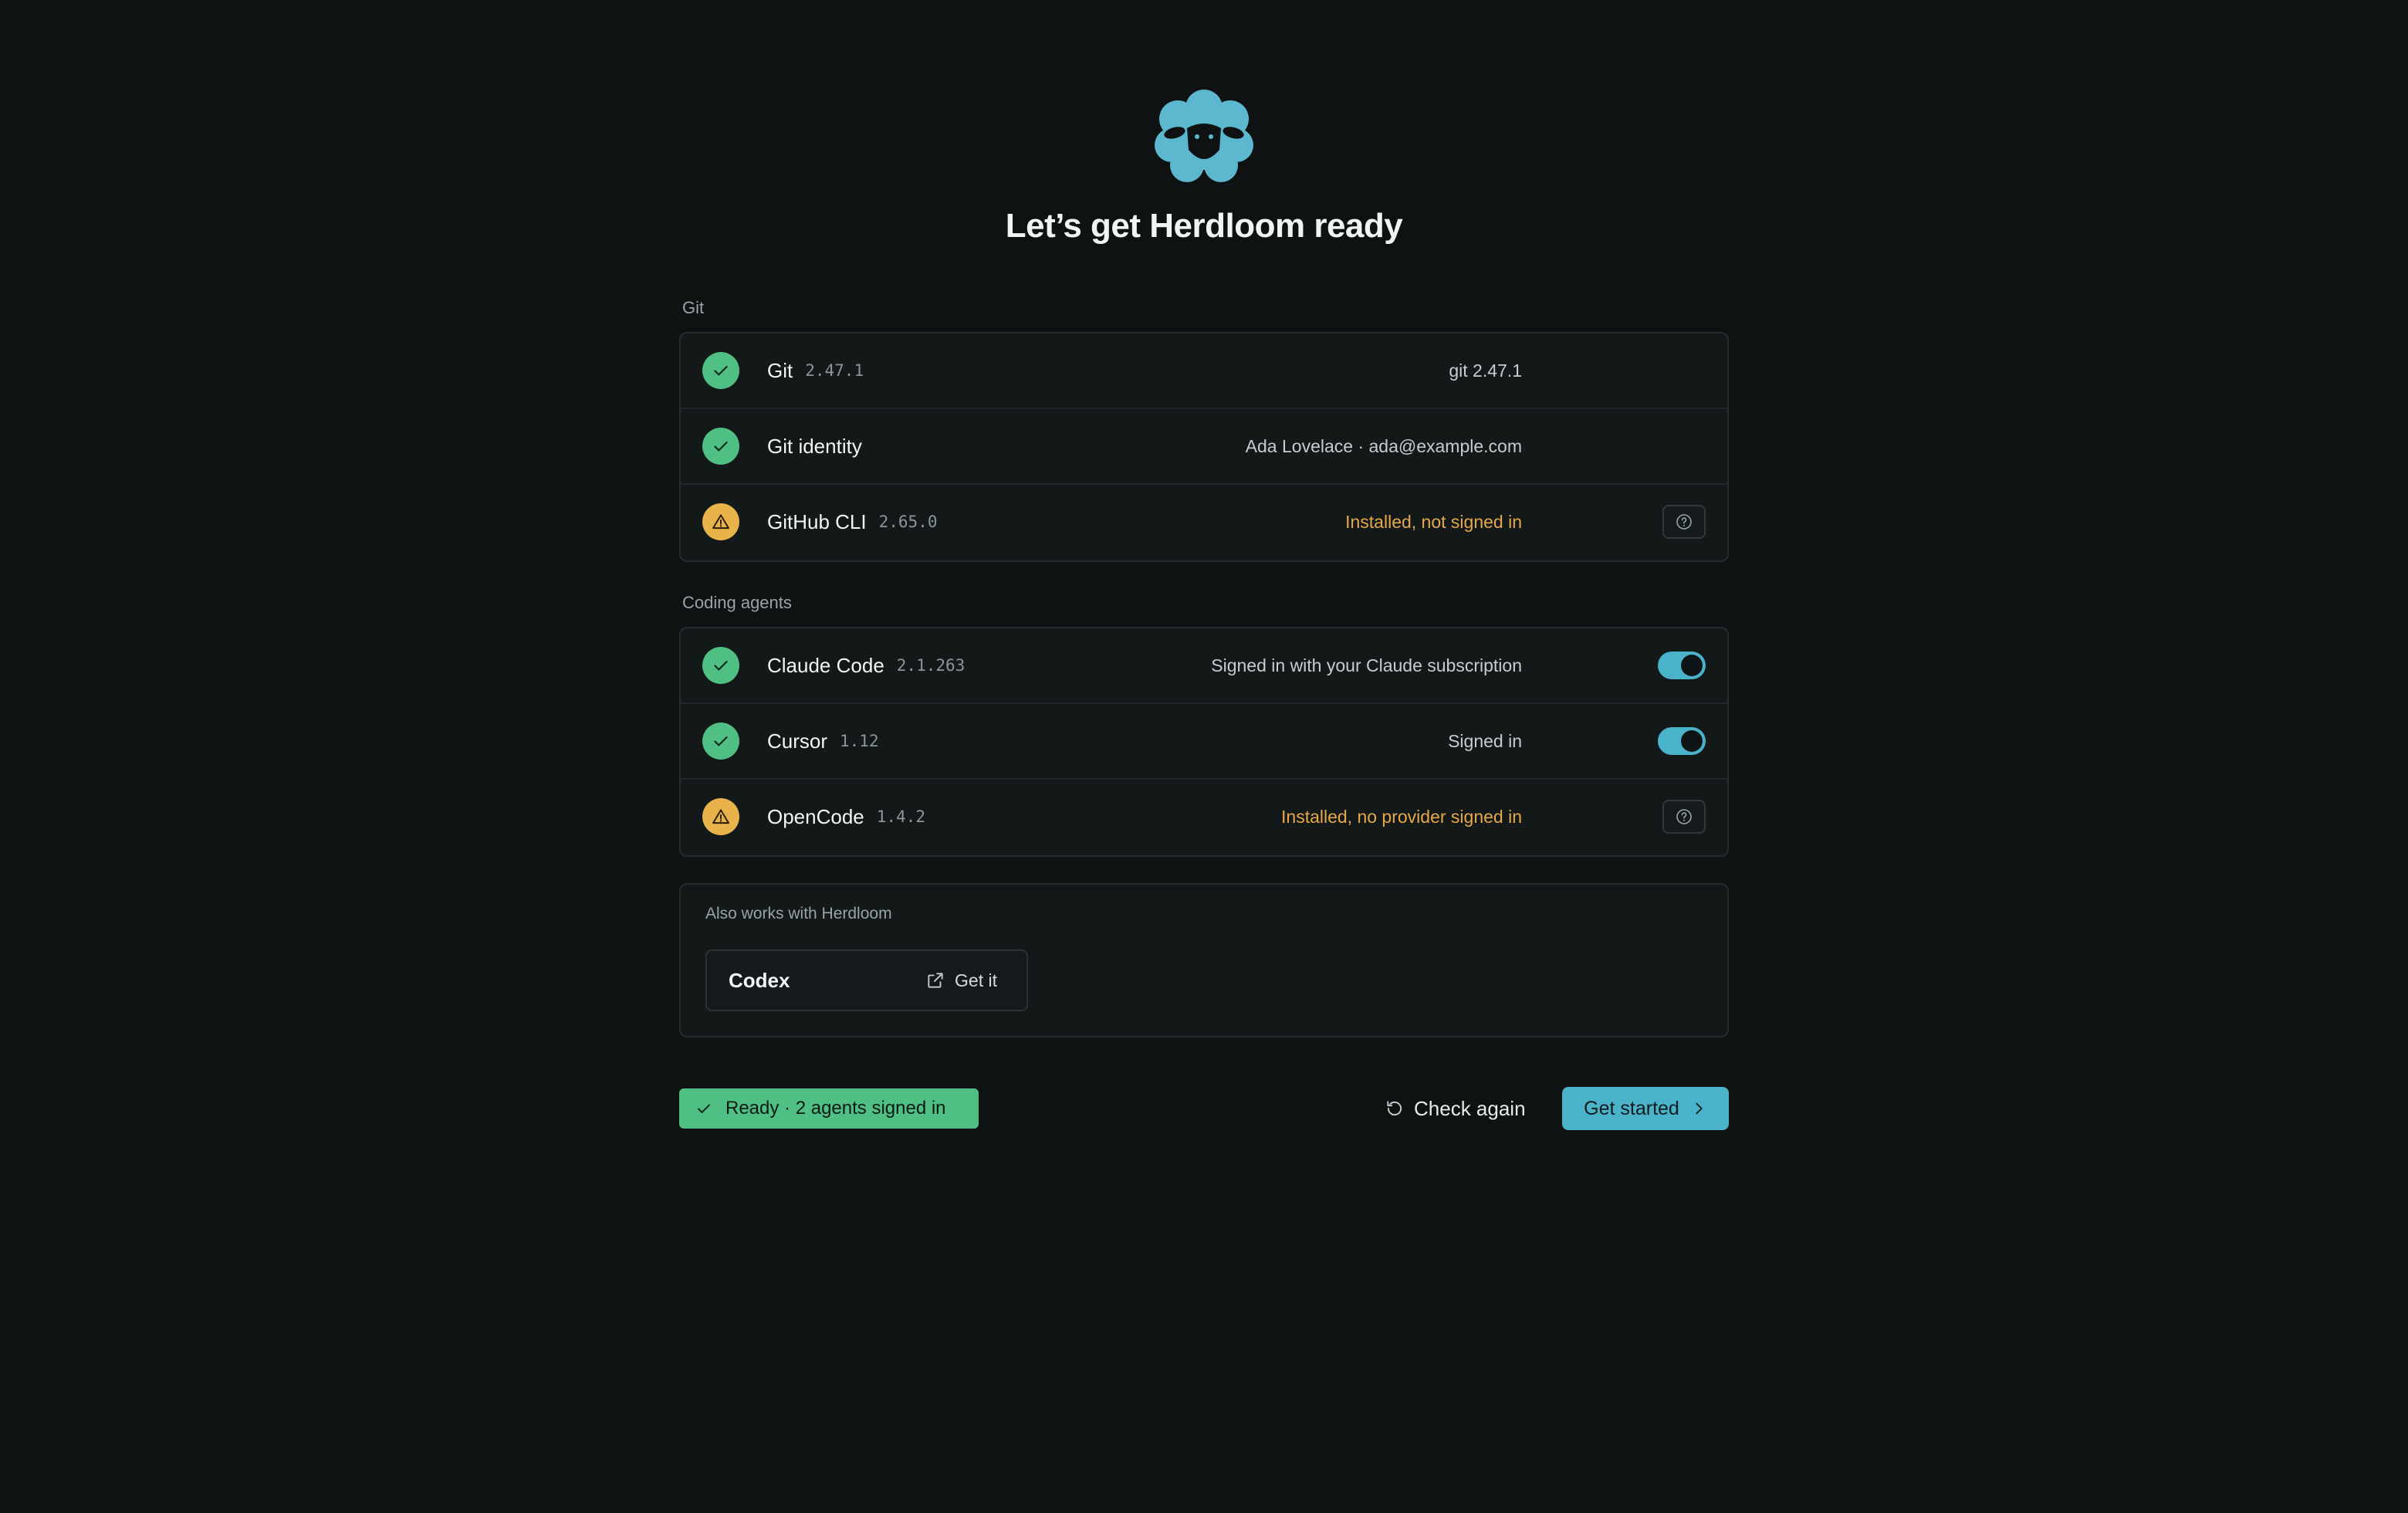 This screenshot has width=2408, height=1513. I want to click on row-version: 1.12, so click(860, 741).